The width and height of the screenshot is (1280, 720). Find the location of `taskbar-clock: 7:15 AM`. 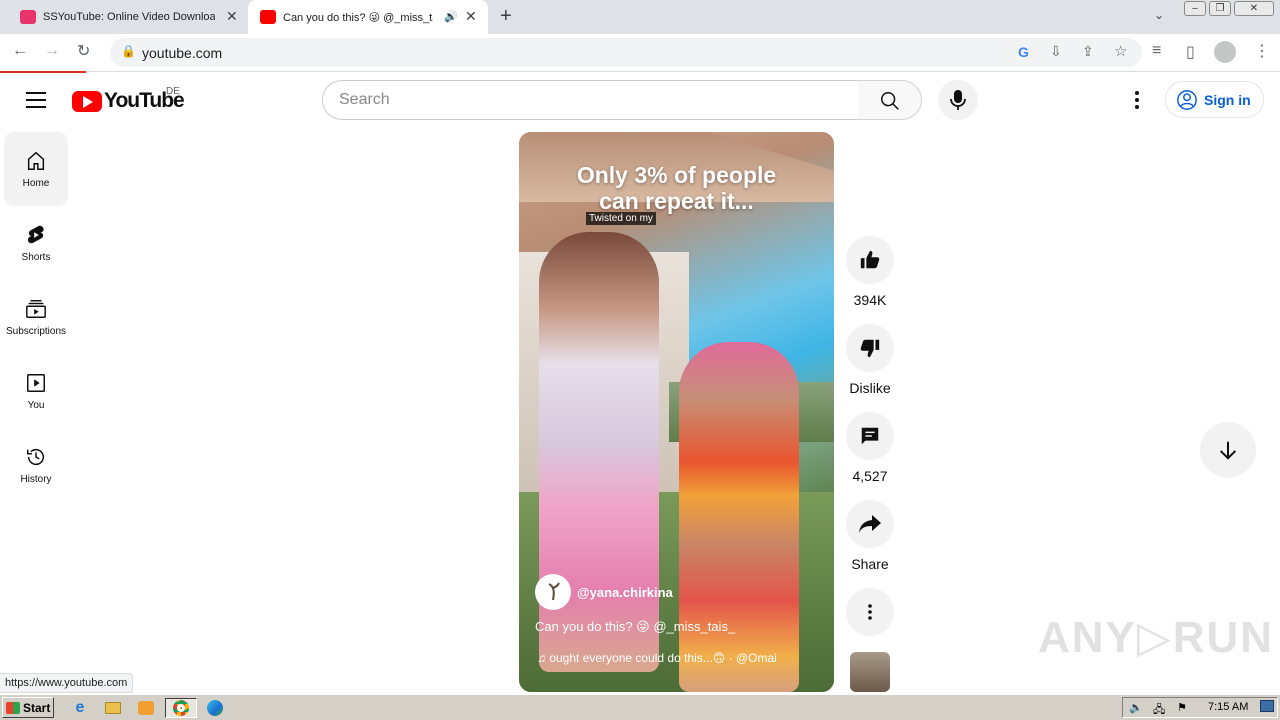

taskbar-clock: 7:15 AM is located at coordinates (1228, 707).